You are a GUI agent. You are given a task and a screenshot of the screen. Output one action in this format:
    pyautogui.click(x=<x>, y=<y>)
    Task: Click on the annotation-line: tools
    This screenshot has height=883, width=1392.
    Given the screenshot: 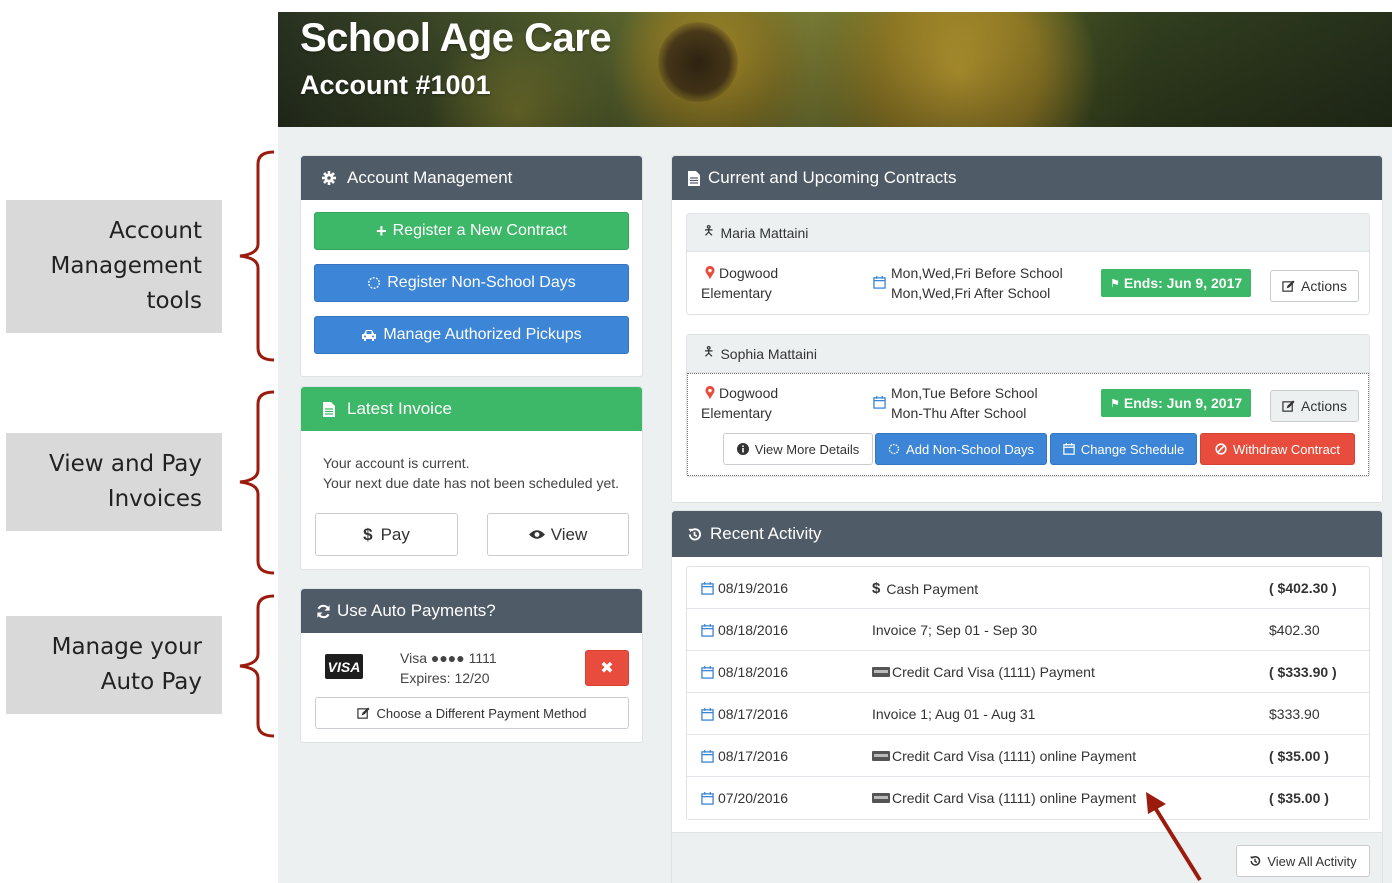 What is the action you would take?
    pyautogui.click(x=174, y=301)
    